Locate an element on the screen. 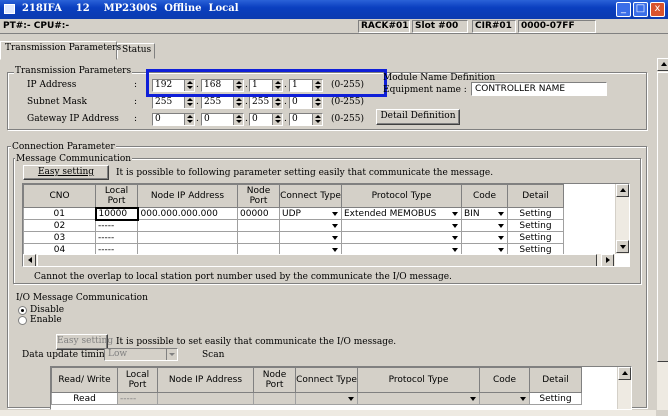  scroll-left-icon is located at coordinates (29, 260).